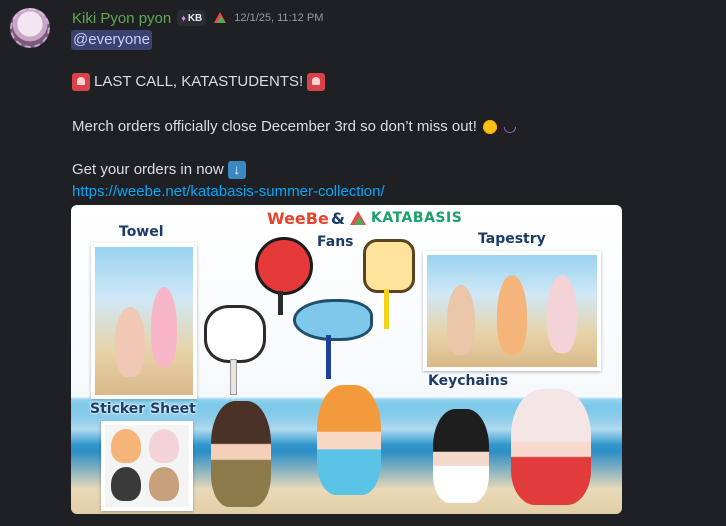 The height and width of the screenshot is (526, 726). What do you see at coordinates (359, 221) in the screenshot?
I see `katabasis-logo-inner-icon` at bounding box center [359, 221].